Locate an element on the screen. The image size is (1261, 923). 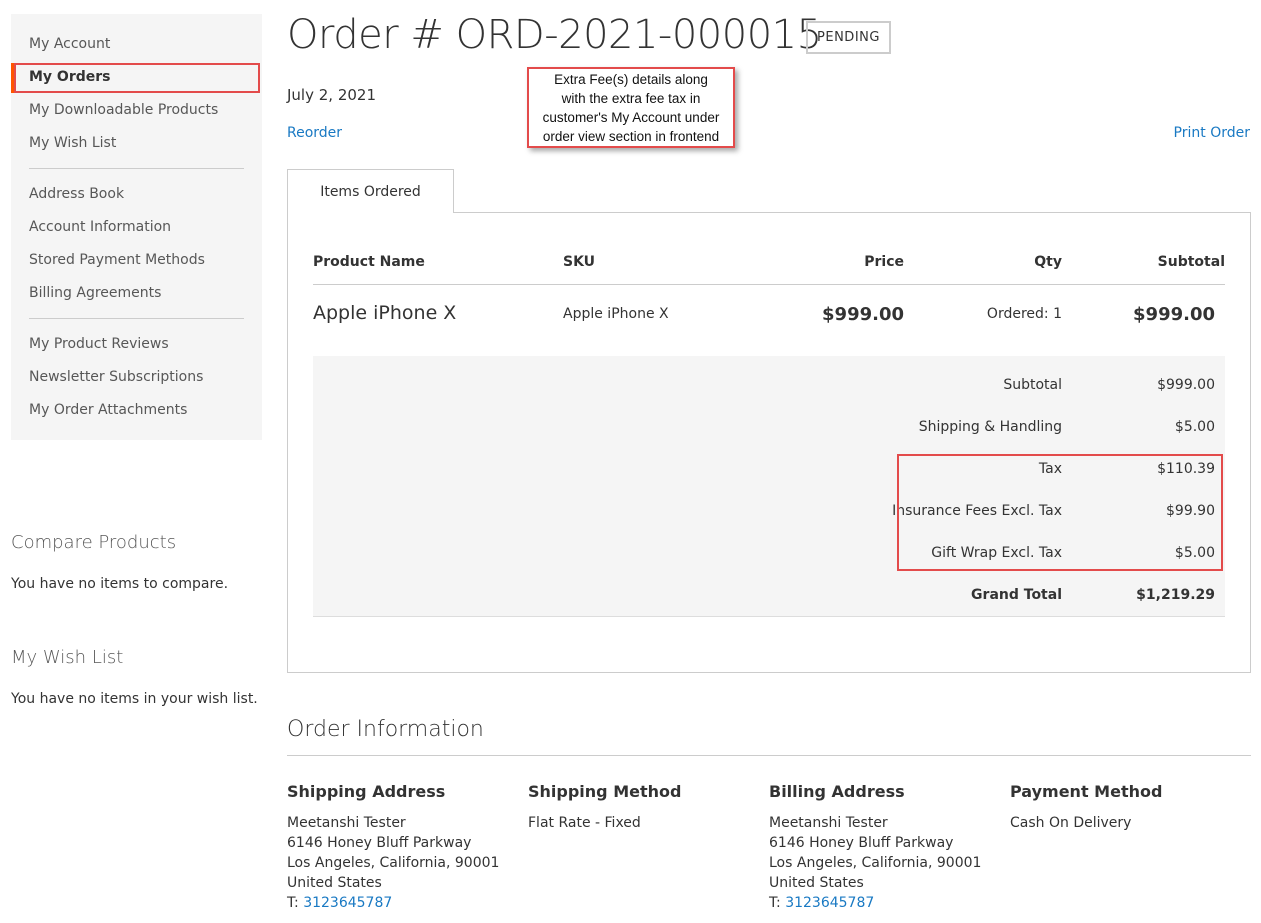
qty-value: 1 is located at coordinates (1057, 314).